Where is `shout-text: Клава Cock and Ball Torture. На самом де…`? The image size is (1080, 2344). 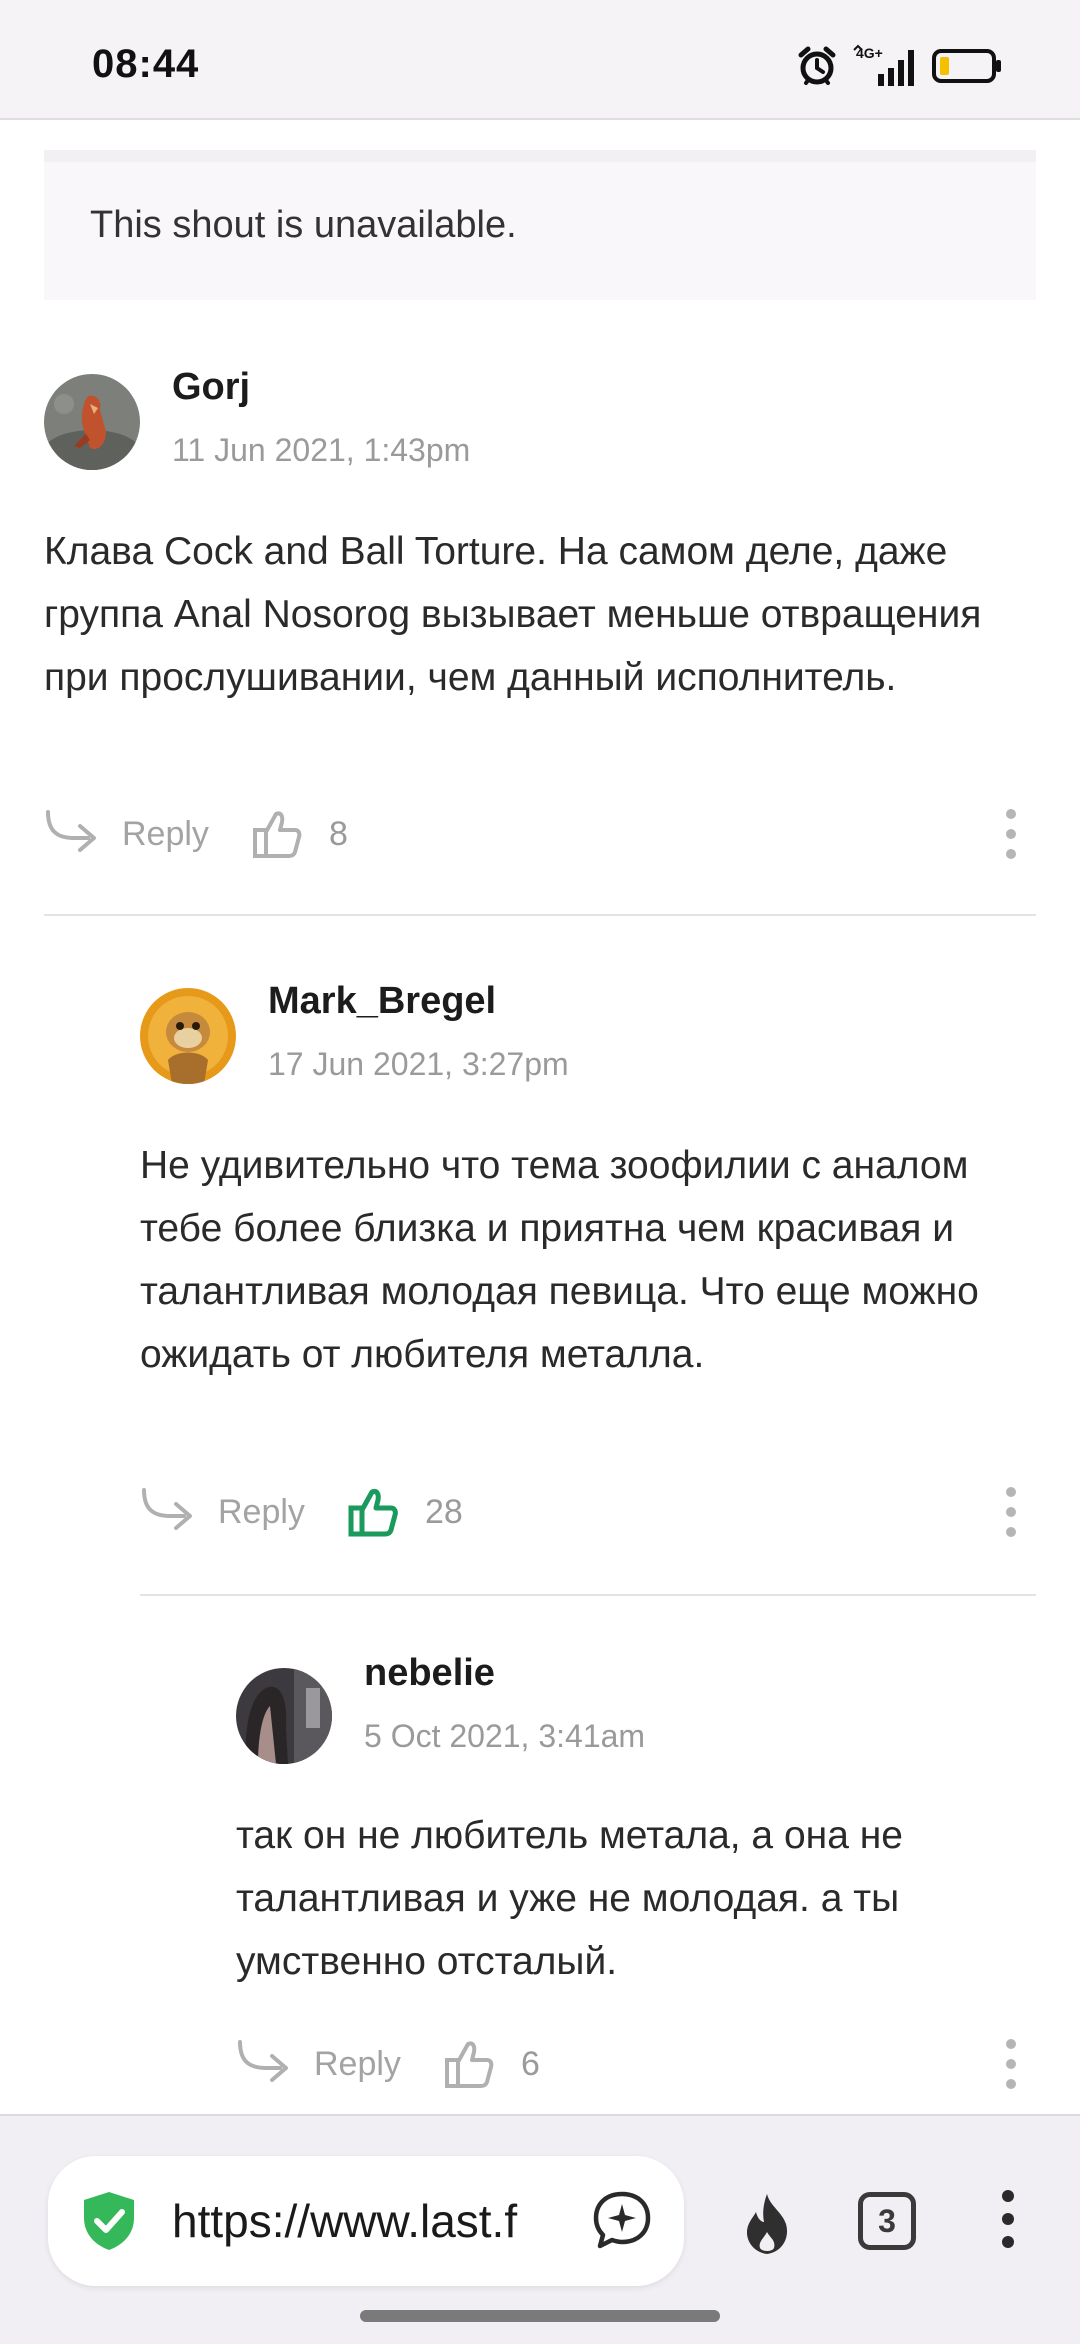 shout-text: Клава Cock and Ball Torture. На самом де… is located at coordinates (513, 614).